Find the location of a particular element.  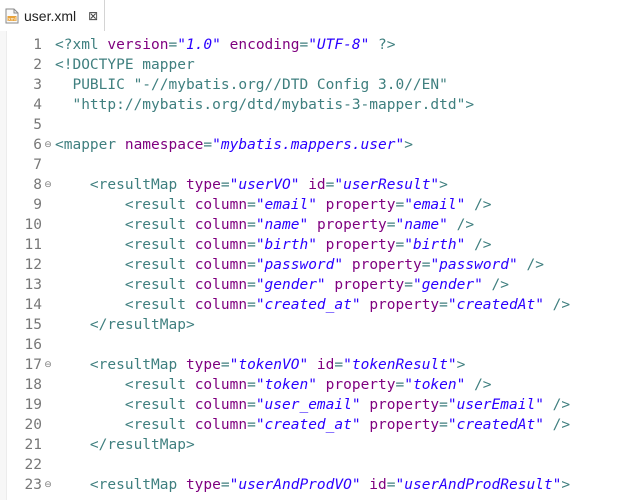

line-number: 4 is located at coordinates (37, 105).